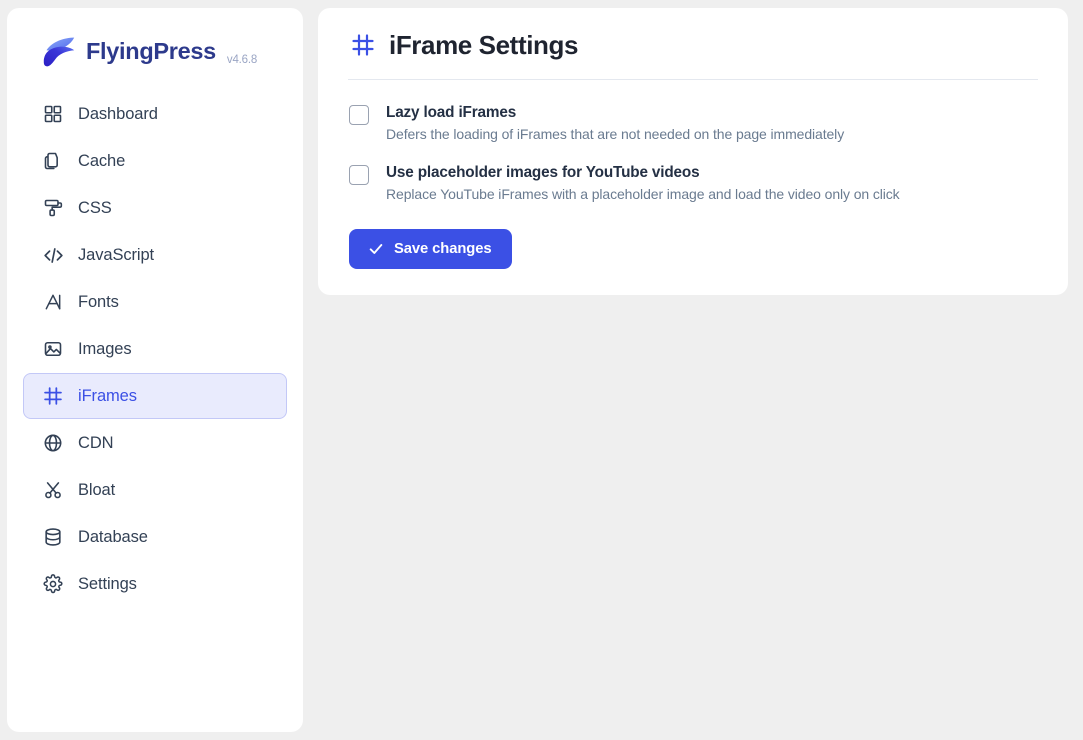 The height and width of the screenshot is (740, 1083). Describe the element at coordinates (53, 443) in the screenshot. I see `globe-icon` at that location.